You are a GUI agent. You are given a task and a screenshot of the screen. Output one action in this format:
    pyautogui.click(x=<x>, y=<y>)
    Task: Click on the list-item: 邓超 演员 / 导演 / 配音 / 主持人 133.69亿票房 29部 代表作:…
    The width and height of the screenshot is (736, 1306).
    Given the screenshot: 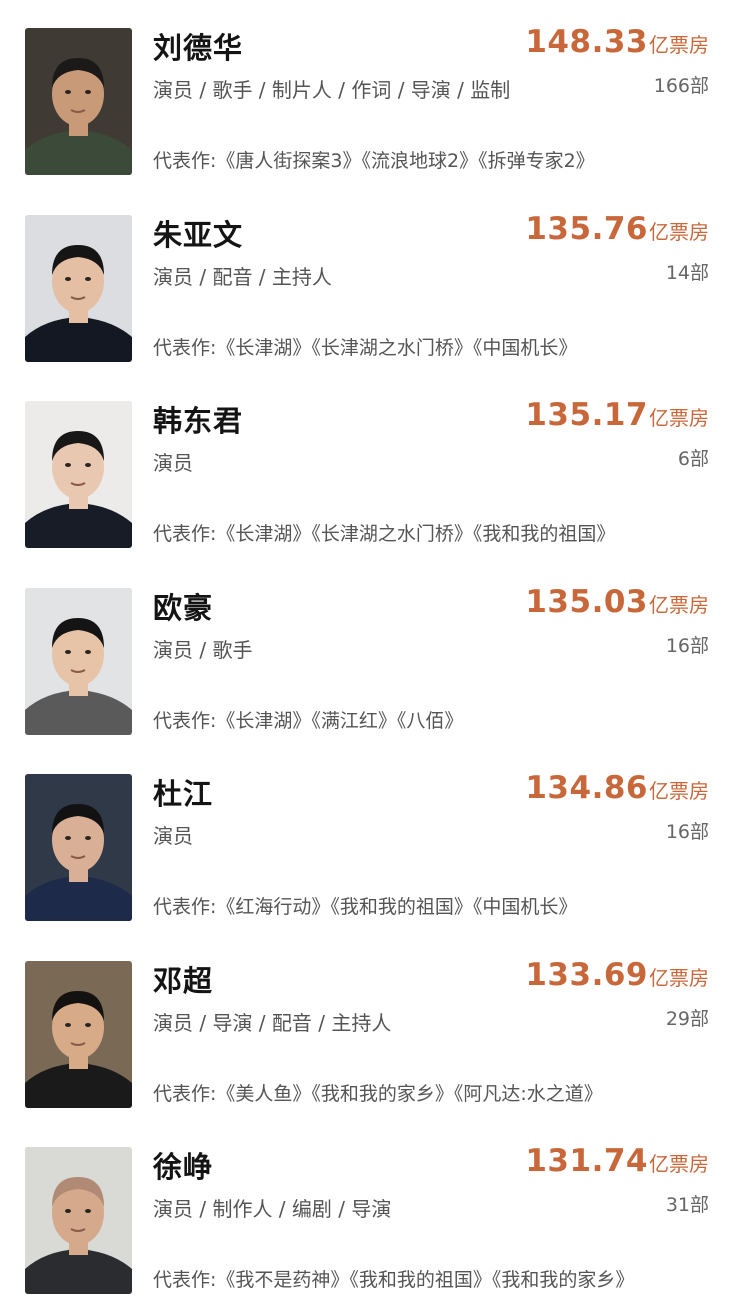 What is the action you would take?
    pyautogui.click(x=368, y=1026)
    